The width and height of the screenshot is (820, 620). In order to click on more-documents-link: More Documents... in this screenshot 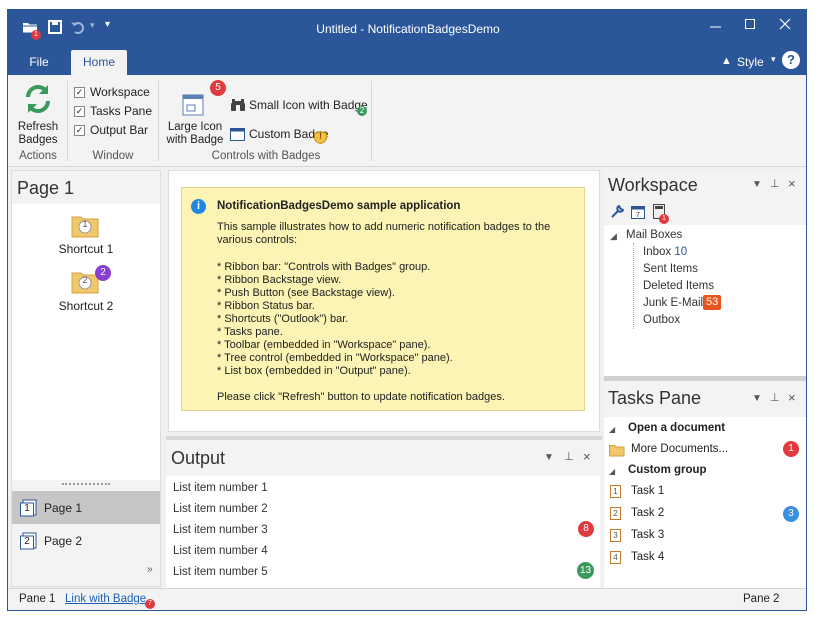, I will do `click(679, 449)`.